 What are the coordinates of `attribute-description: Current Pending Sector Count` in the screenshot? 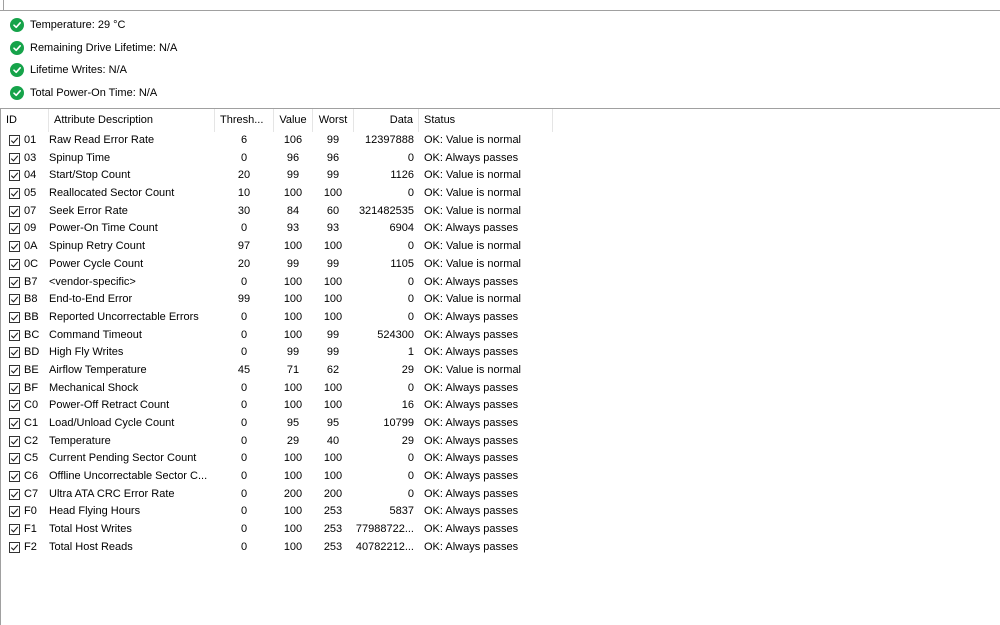 It's located at (123, 458).